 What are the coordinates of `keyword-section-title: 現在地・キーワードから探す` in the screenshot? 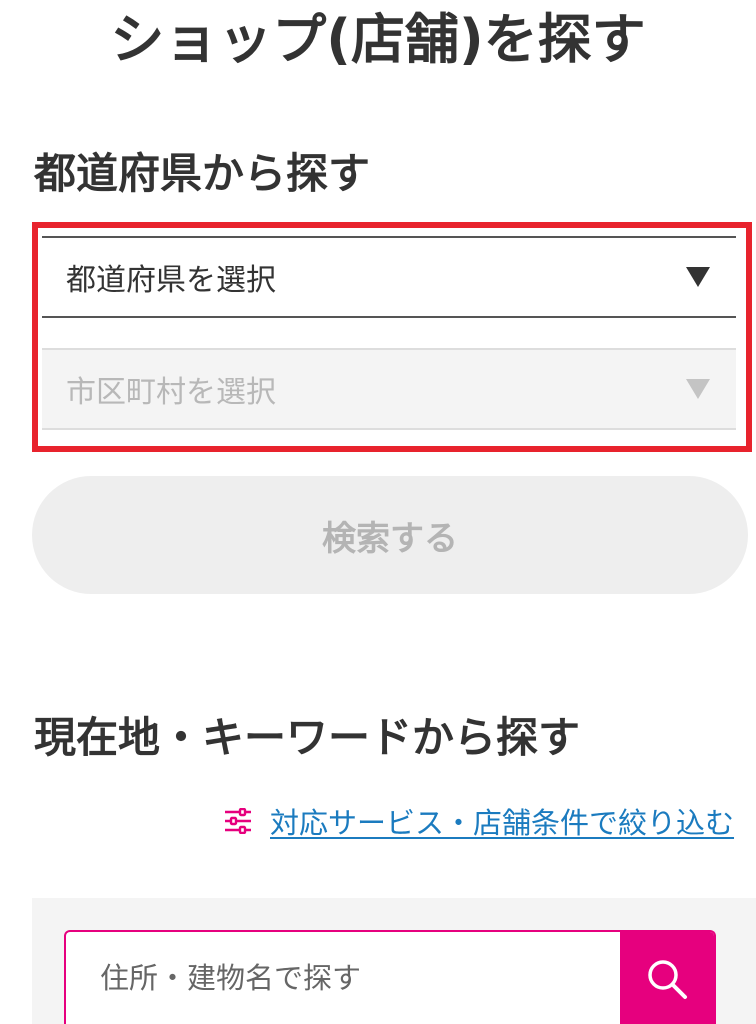 It's located at (307, 737).